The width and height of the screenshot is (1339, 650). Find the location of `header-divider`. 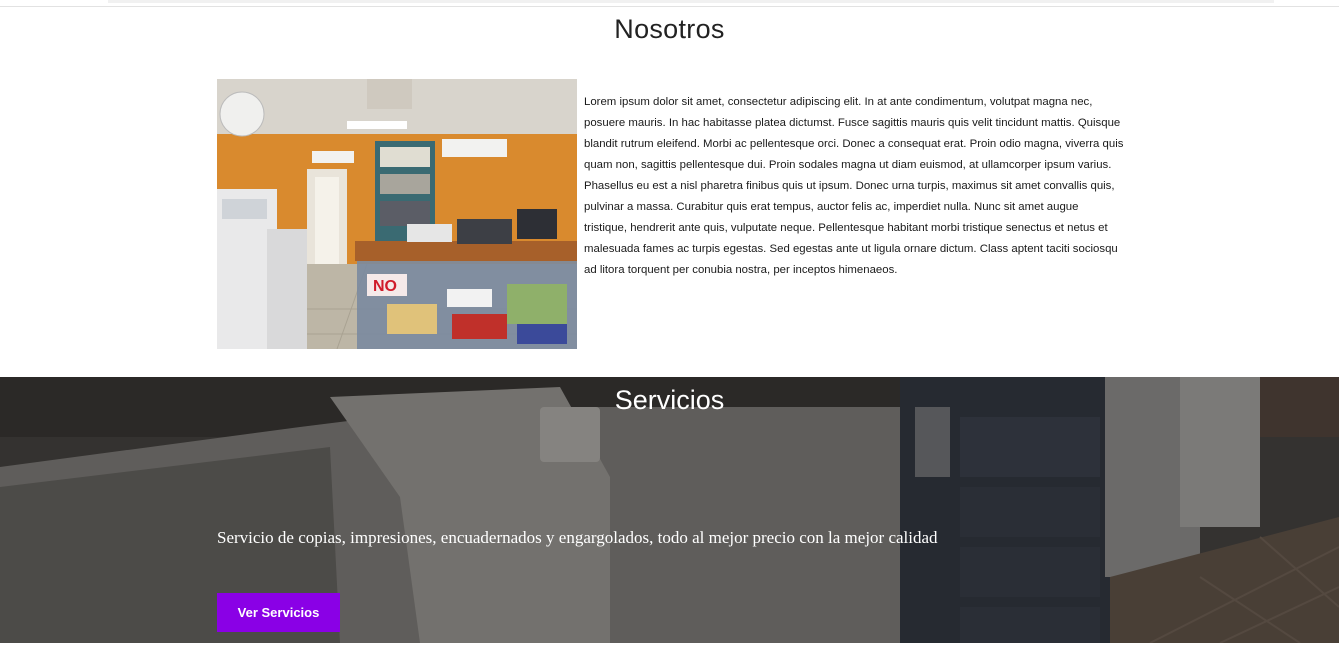

header-divider is located at coordinates (669, 6).